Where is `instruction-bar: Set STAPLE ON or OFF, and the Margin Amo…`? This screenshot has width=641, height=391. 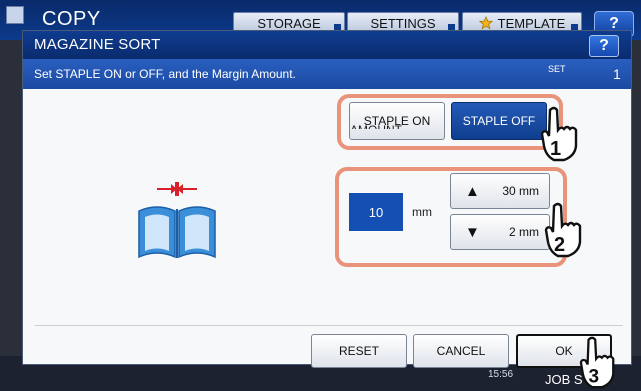
instruction-bar: Set STAPLE ON or OFF, and the Margin Amo… is located at coordinates (327, 74).